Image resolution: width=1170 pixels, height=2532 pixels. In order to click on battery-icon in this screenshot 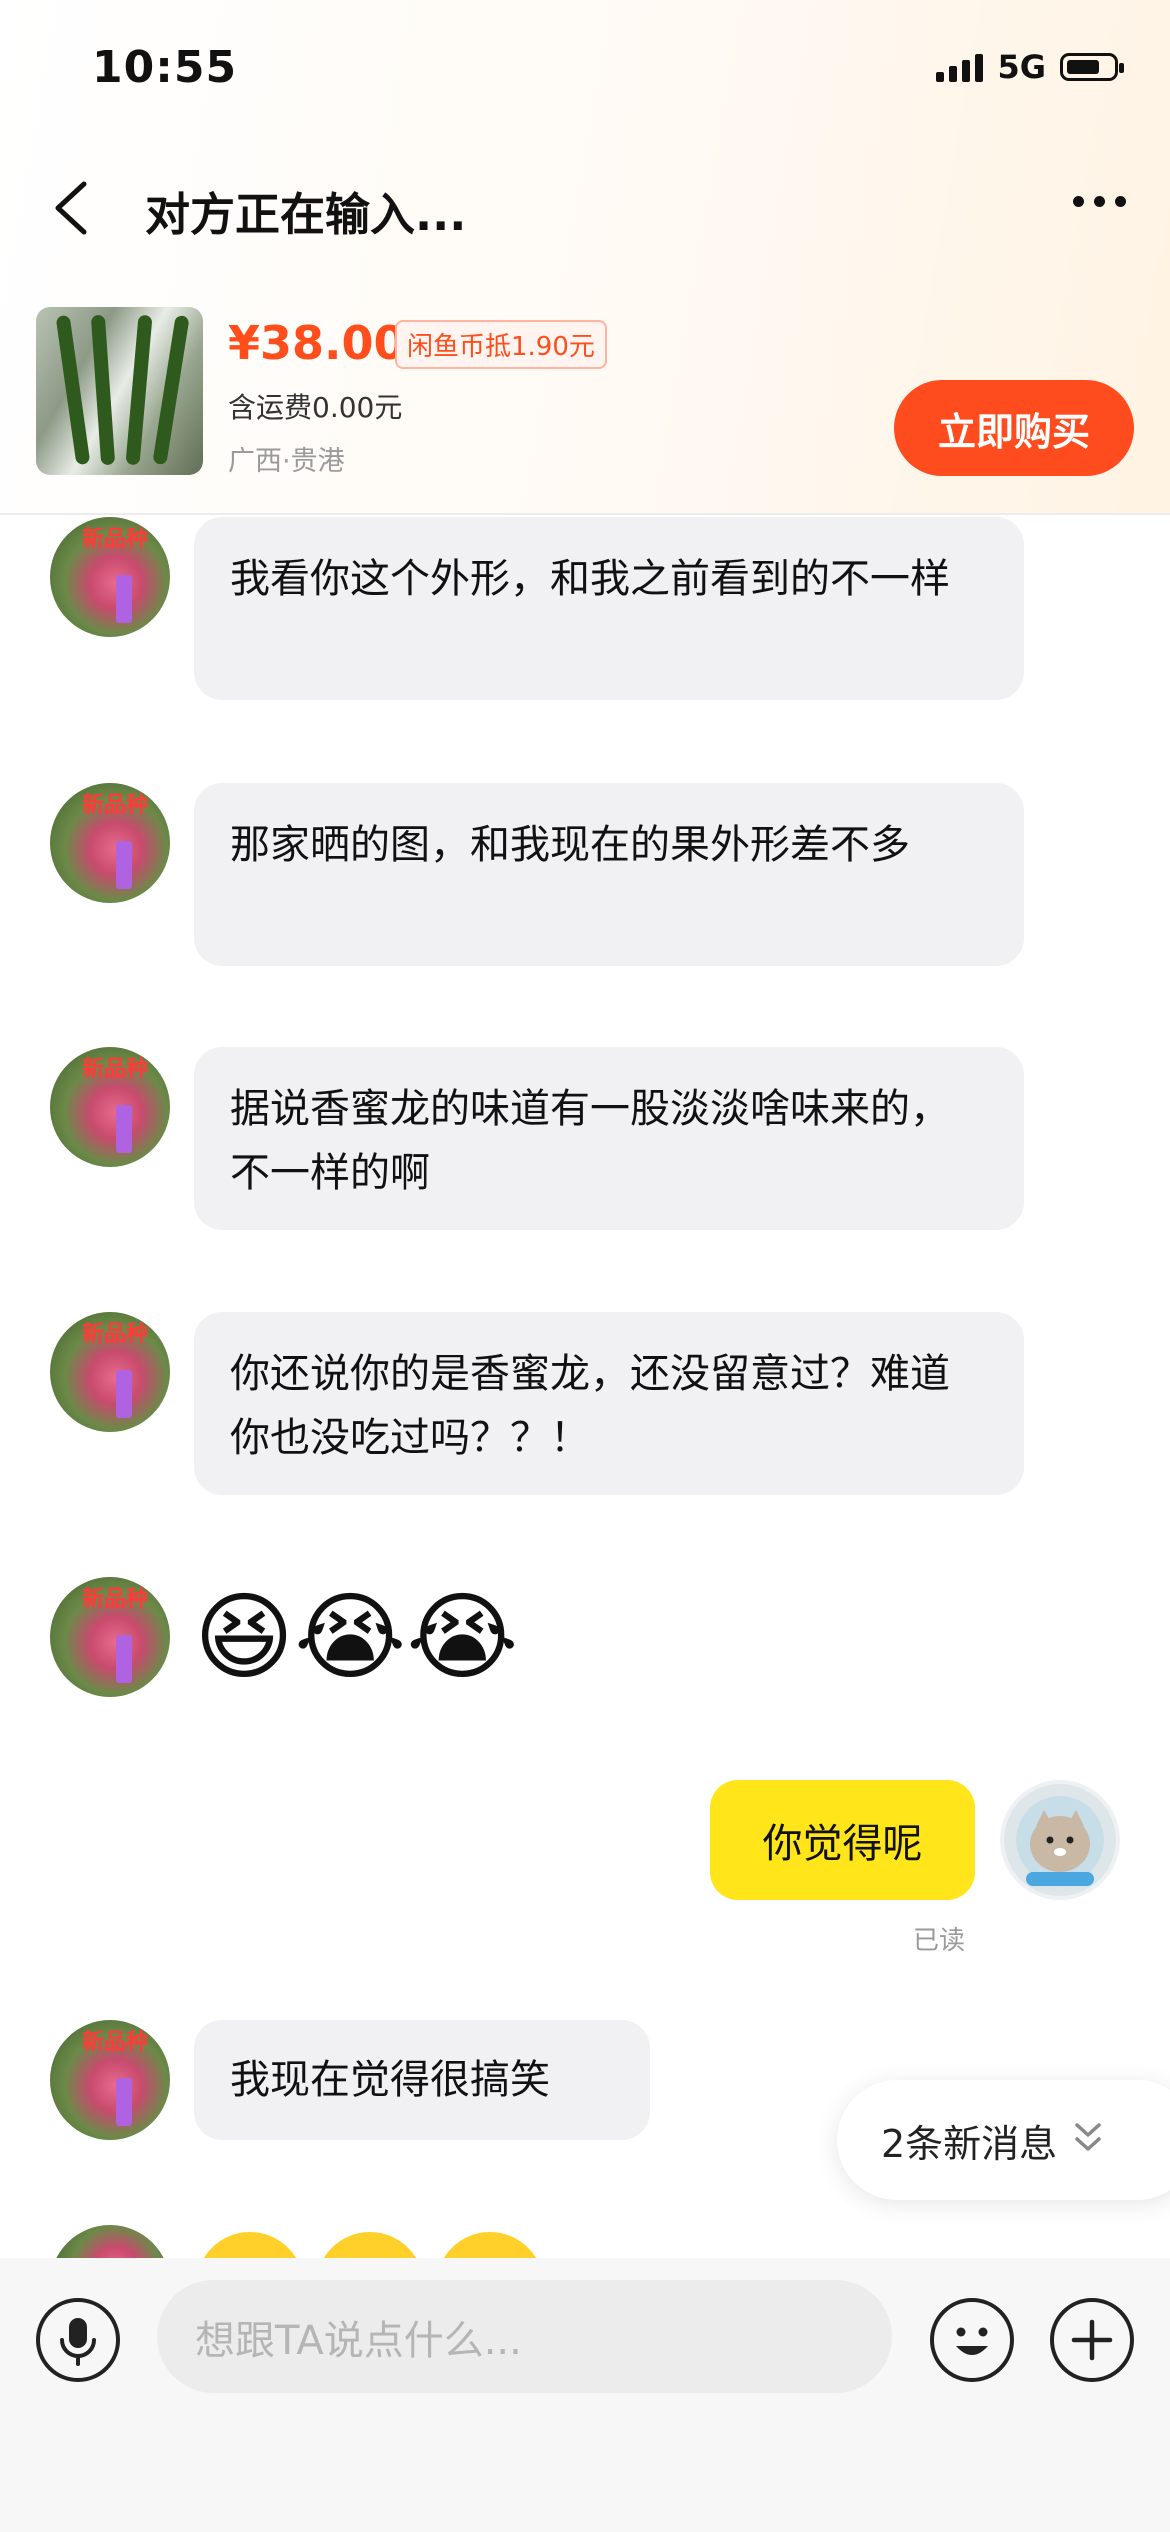, I will do `click(1092, 67)`.